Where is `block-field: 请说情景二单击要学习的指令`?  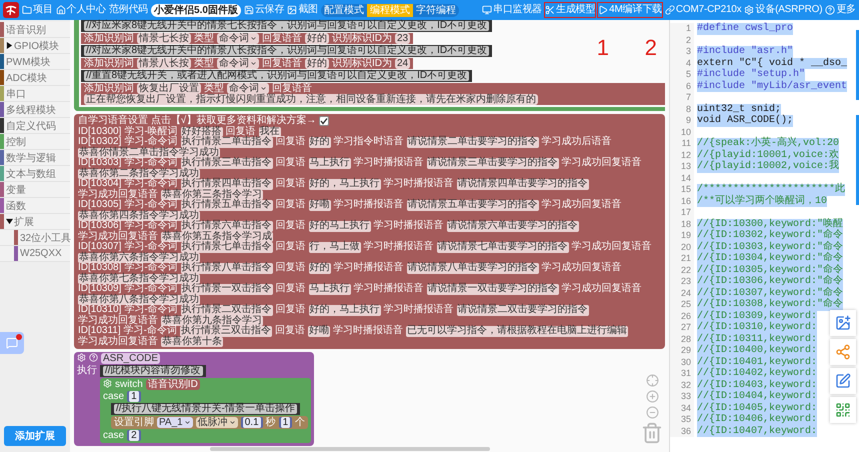 block-field: 请说情景二单击要学习的指令 is located at coordinates (472, 142).